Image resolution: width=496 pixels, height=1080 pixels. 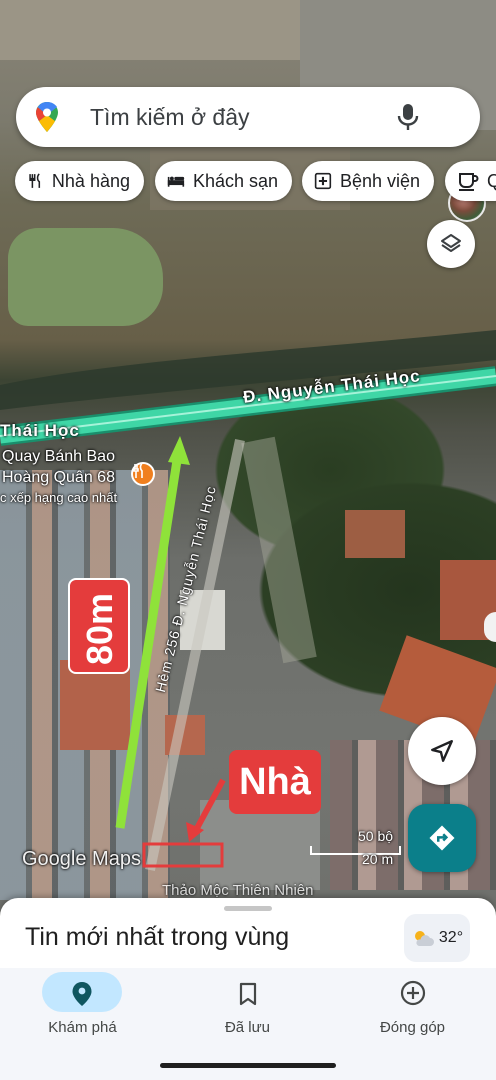 I want to click on nav-item-saved: Đã lưu, so click(x=247, y=1008).